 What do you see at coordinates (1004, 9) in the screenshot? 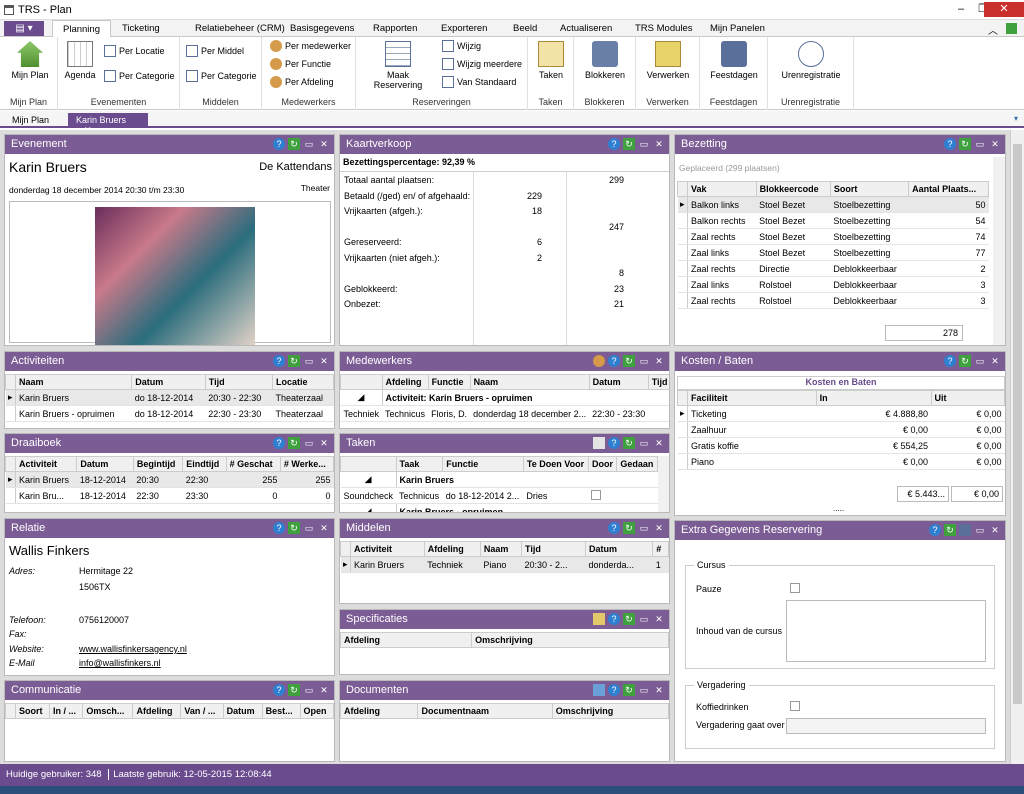
I see `close-button: ✕` at bounding box center [1004, 9].